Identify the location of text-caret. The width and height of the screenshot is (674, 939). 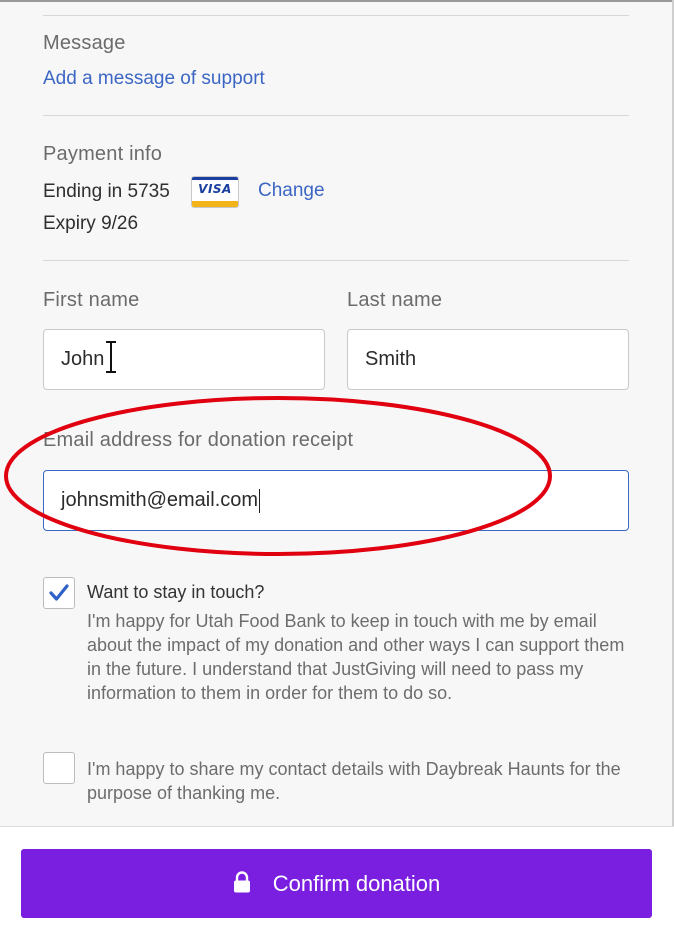
(260, 500).